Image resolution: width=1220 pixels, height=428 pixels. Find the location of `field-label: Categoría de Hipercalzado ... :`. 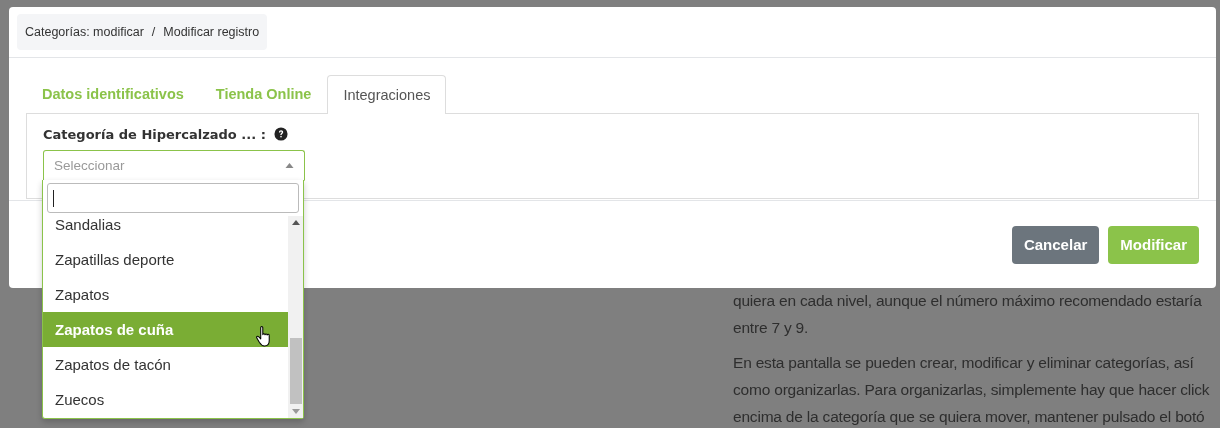

field-label: Categoría de Hipercalzado ... : is located at coordinates (154, 134).